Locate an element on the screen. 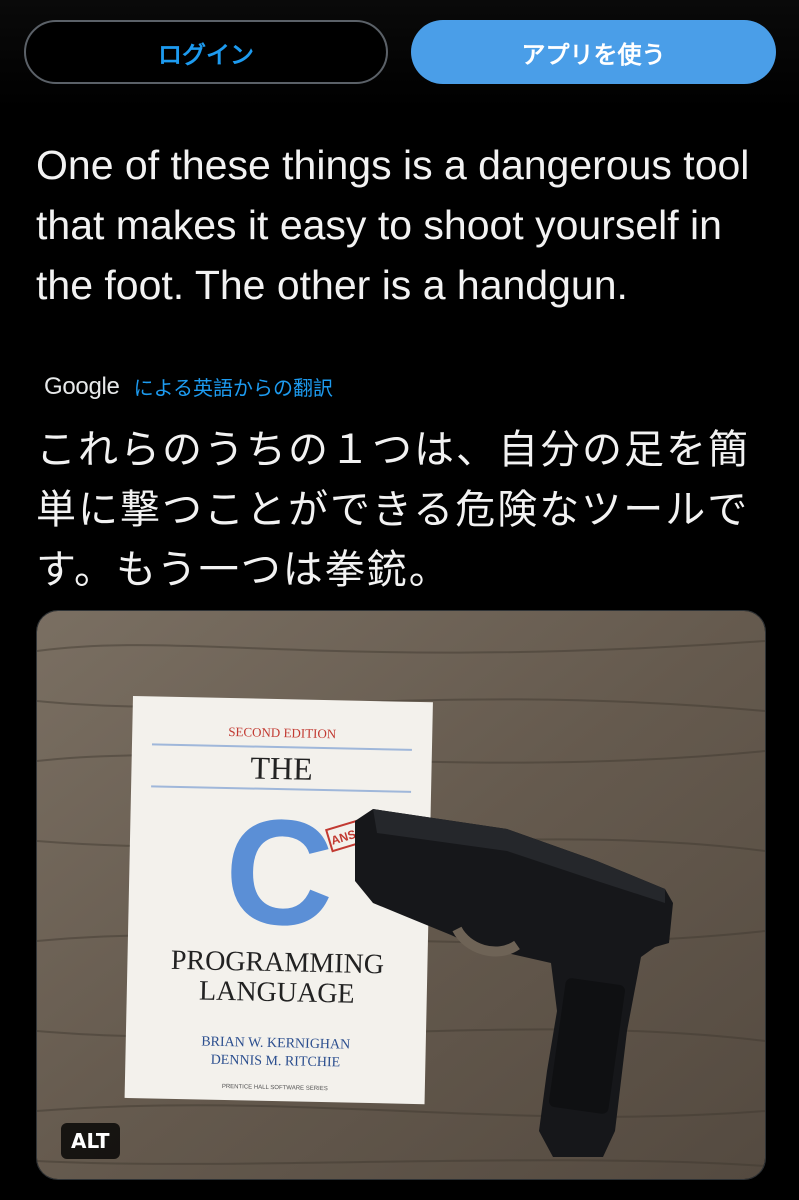 This screenshot has width=799, height=1200. use-app-button: アプリを使う is located at coordinates (593, 52).